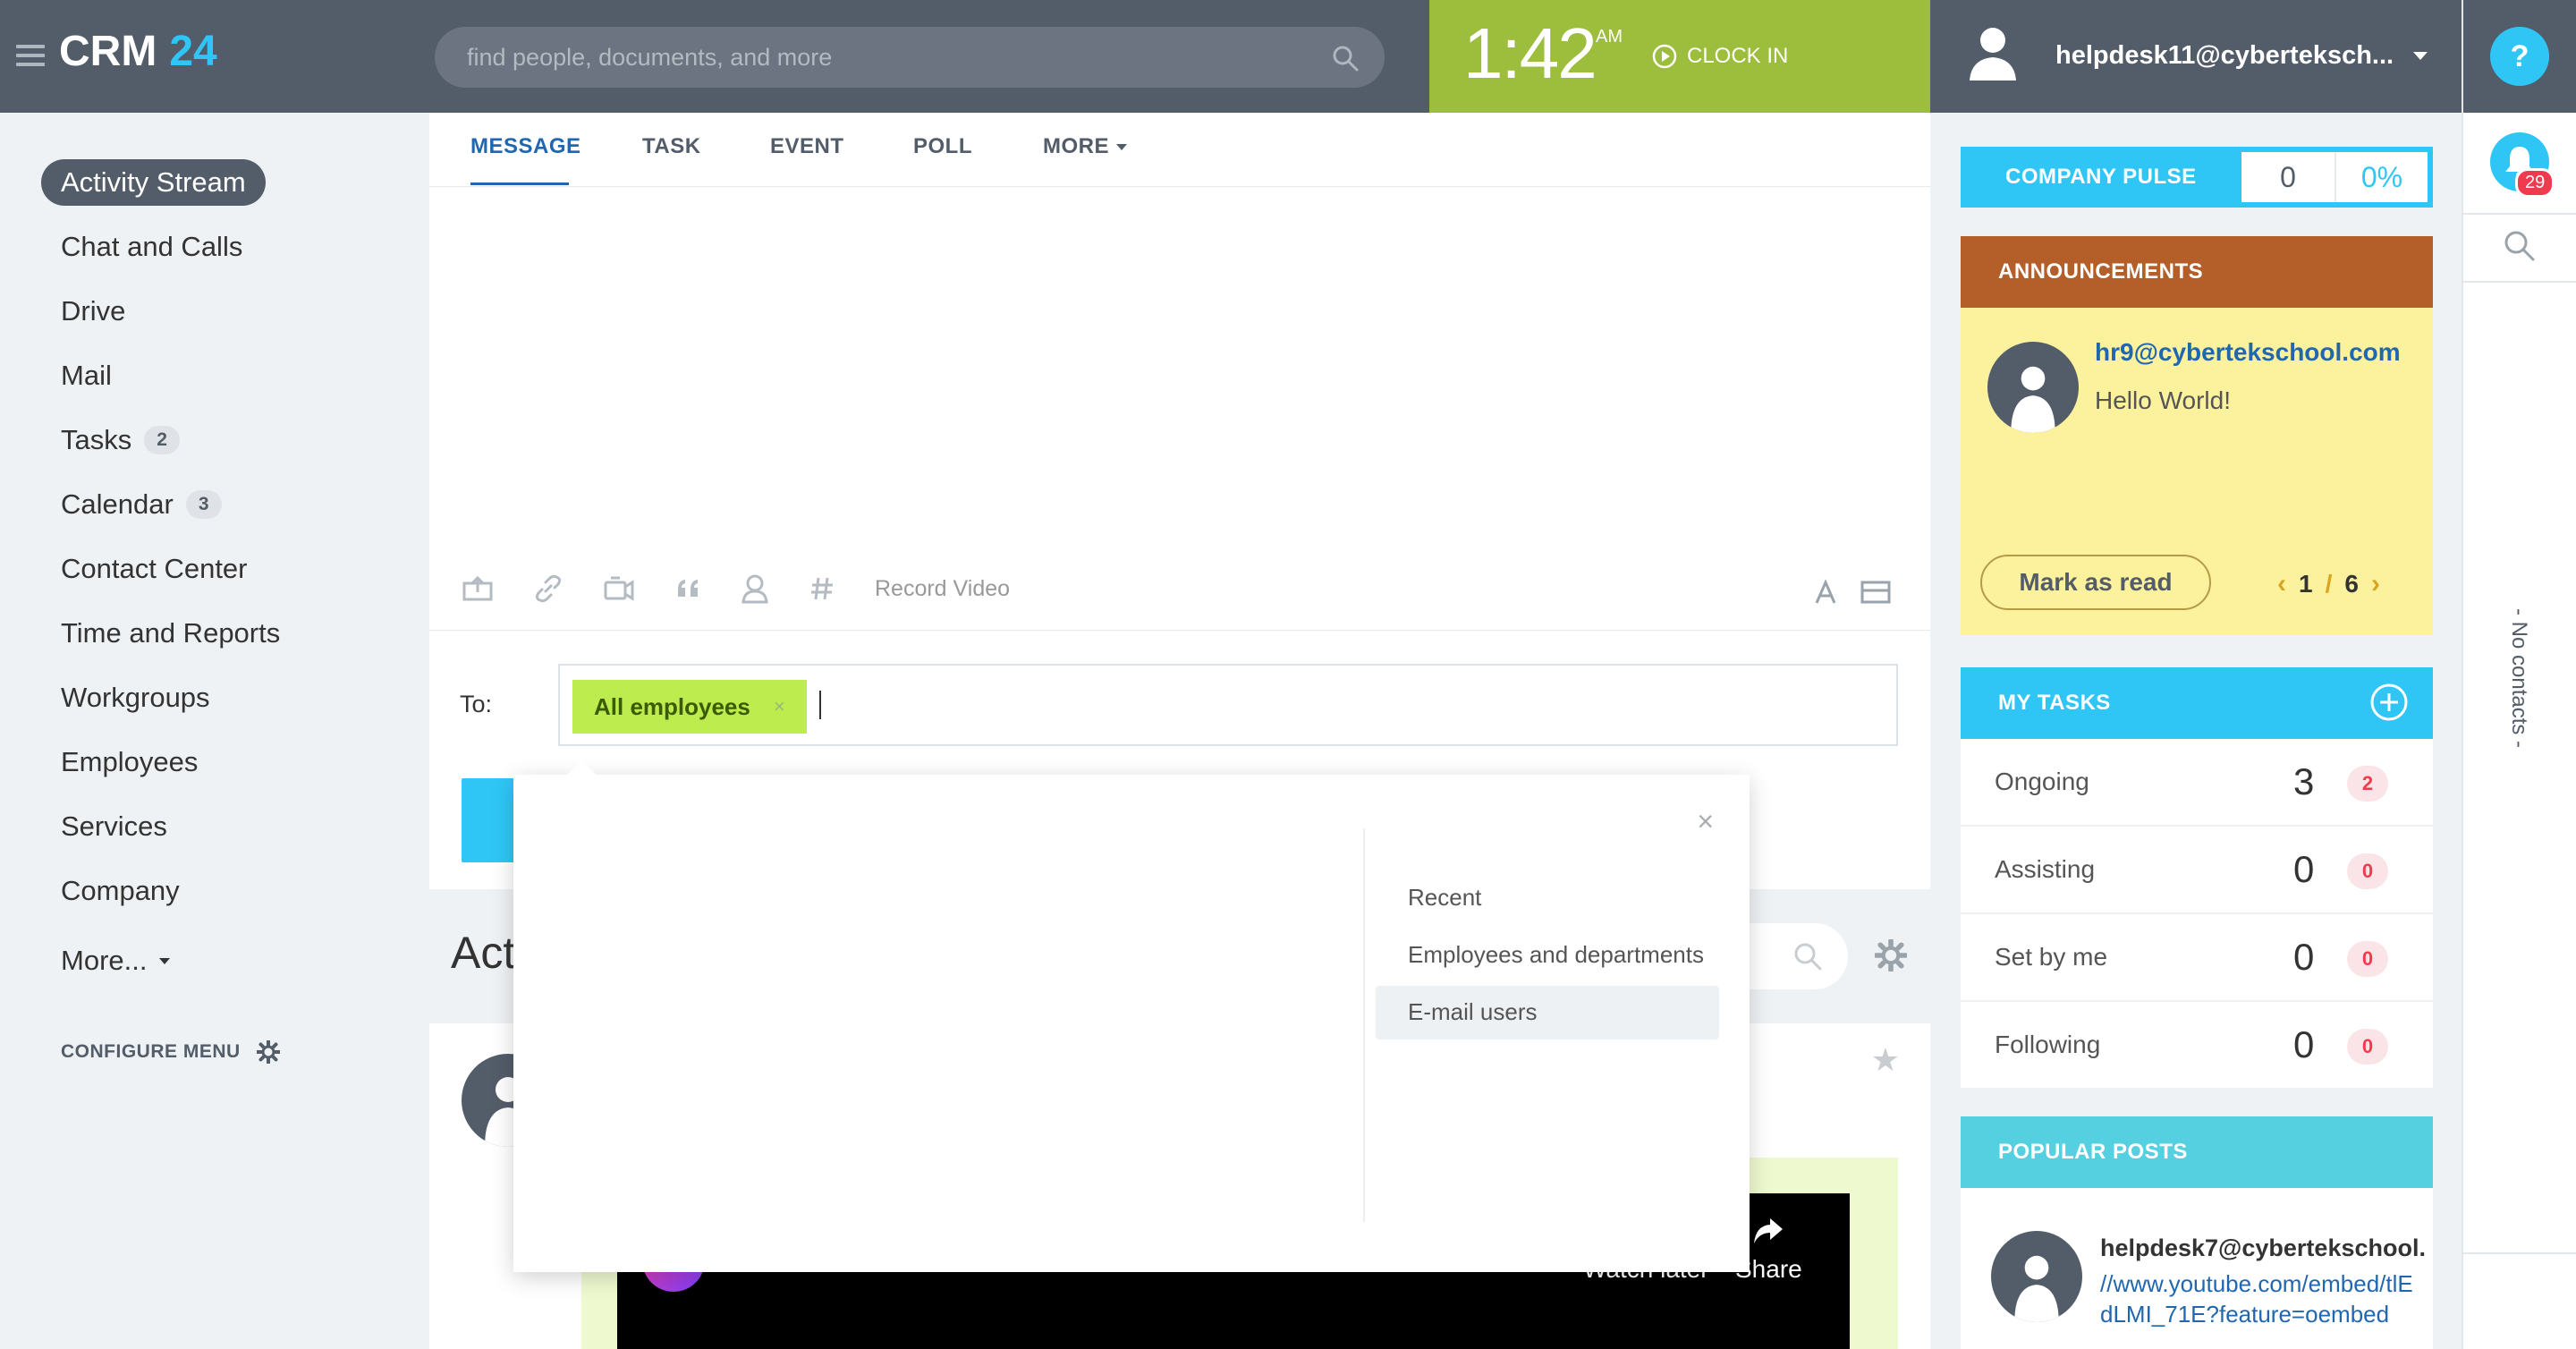 Image resolution: width=2576 pixels, height=1349 pixels. Describe the element at coordinates (619, 588) in the screenshot. I see `video-icon` at that location.